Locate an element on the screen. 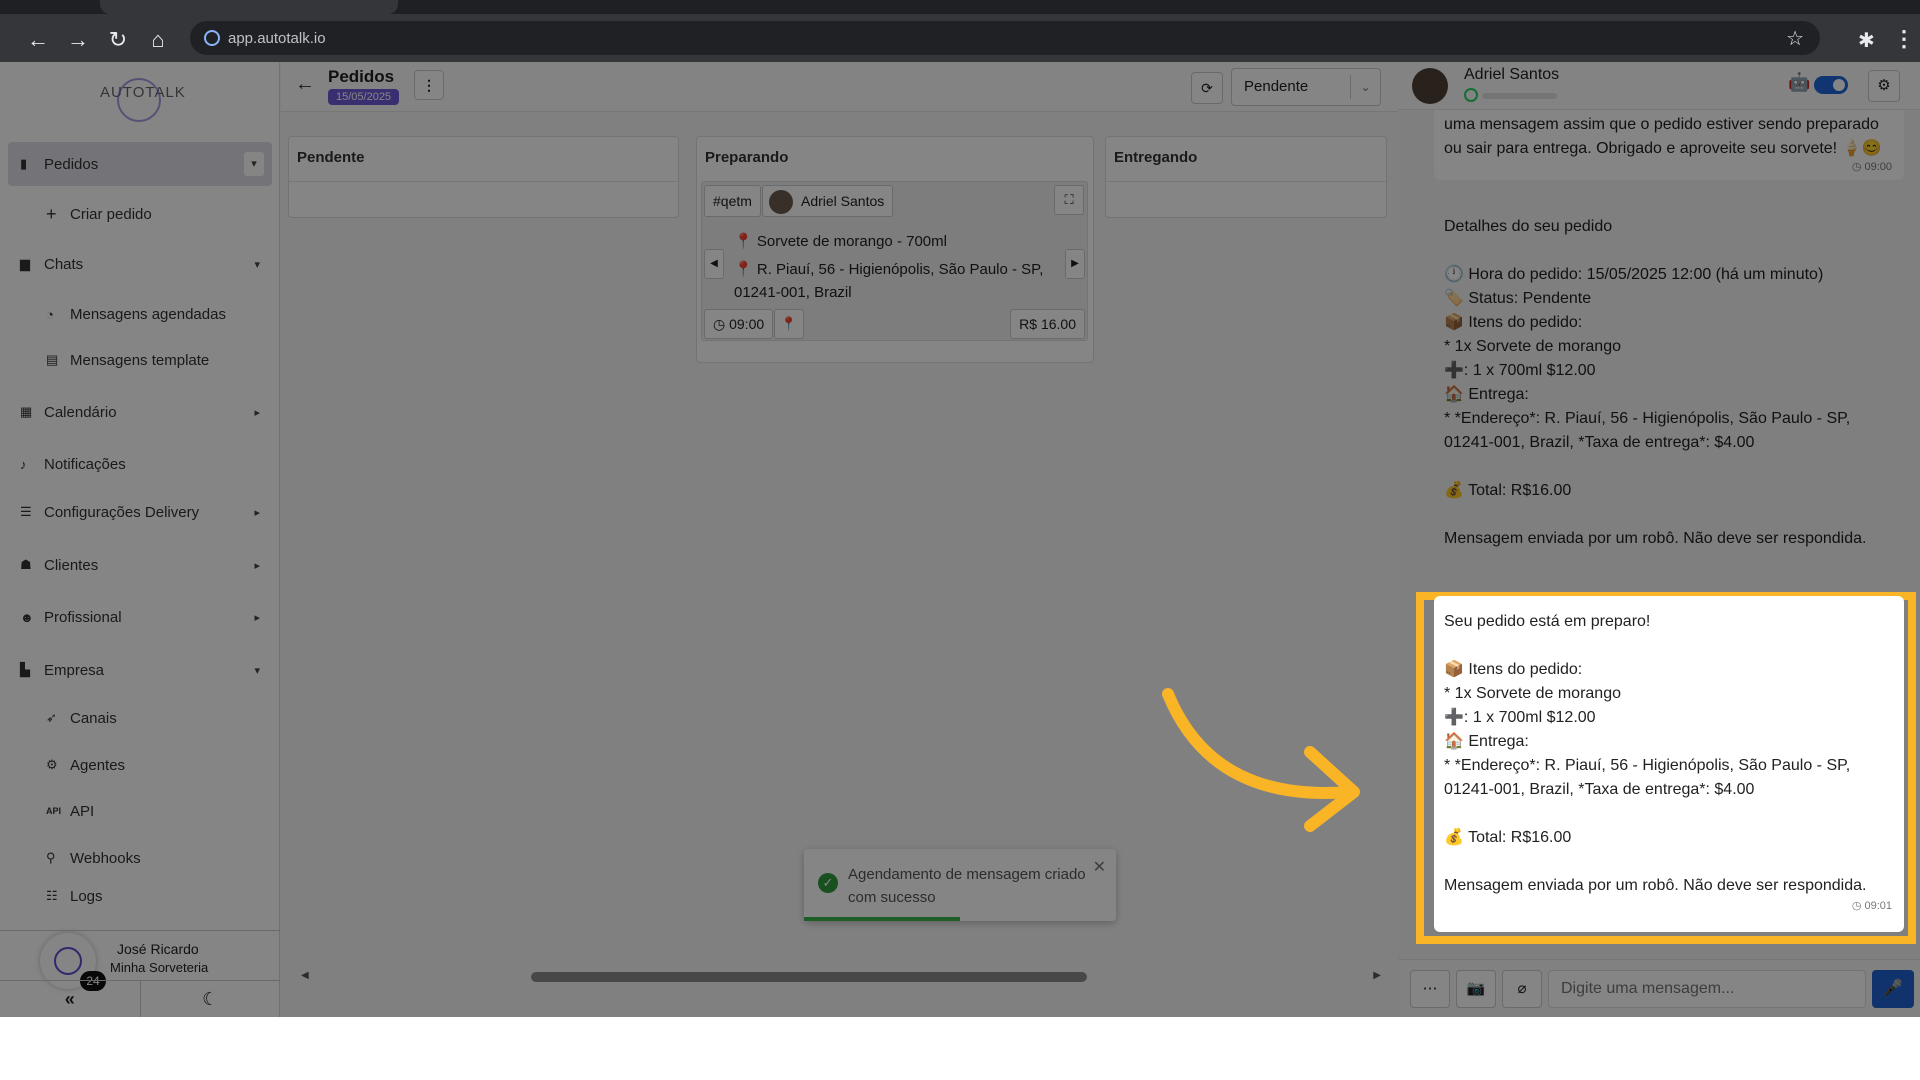  forward-arrow-icon: → is located at coordinates (78, 40).